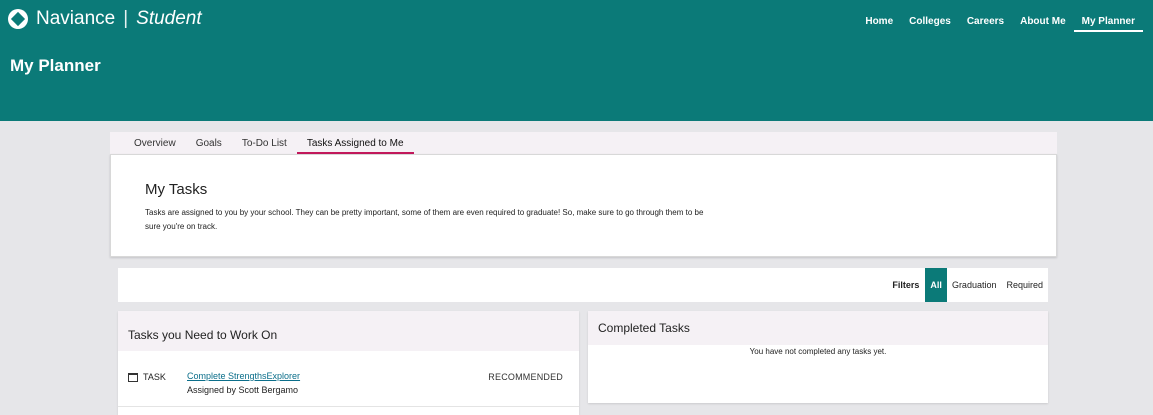 This screenshot has width=1153, height=415. Describe the element at coordinates (169, 18) in the screenshot. I see `brand-subtitle: Student` at that location.